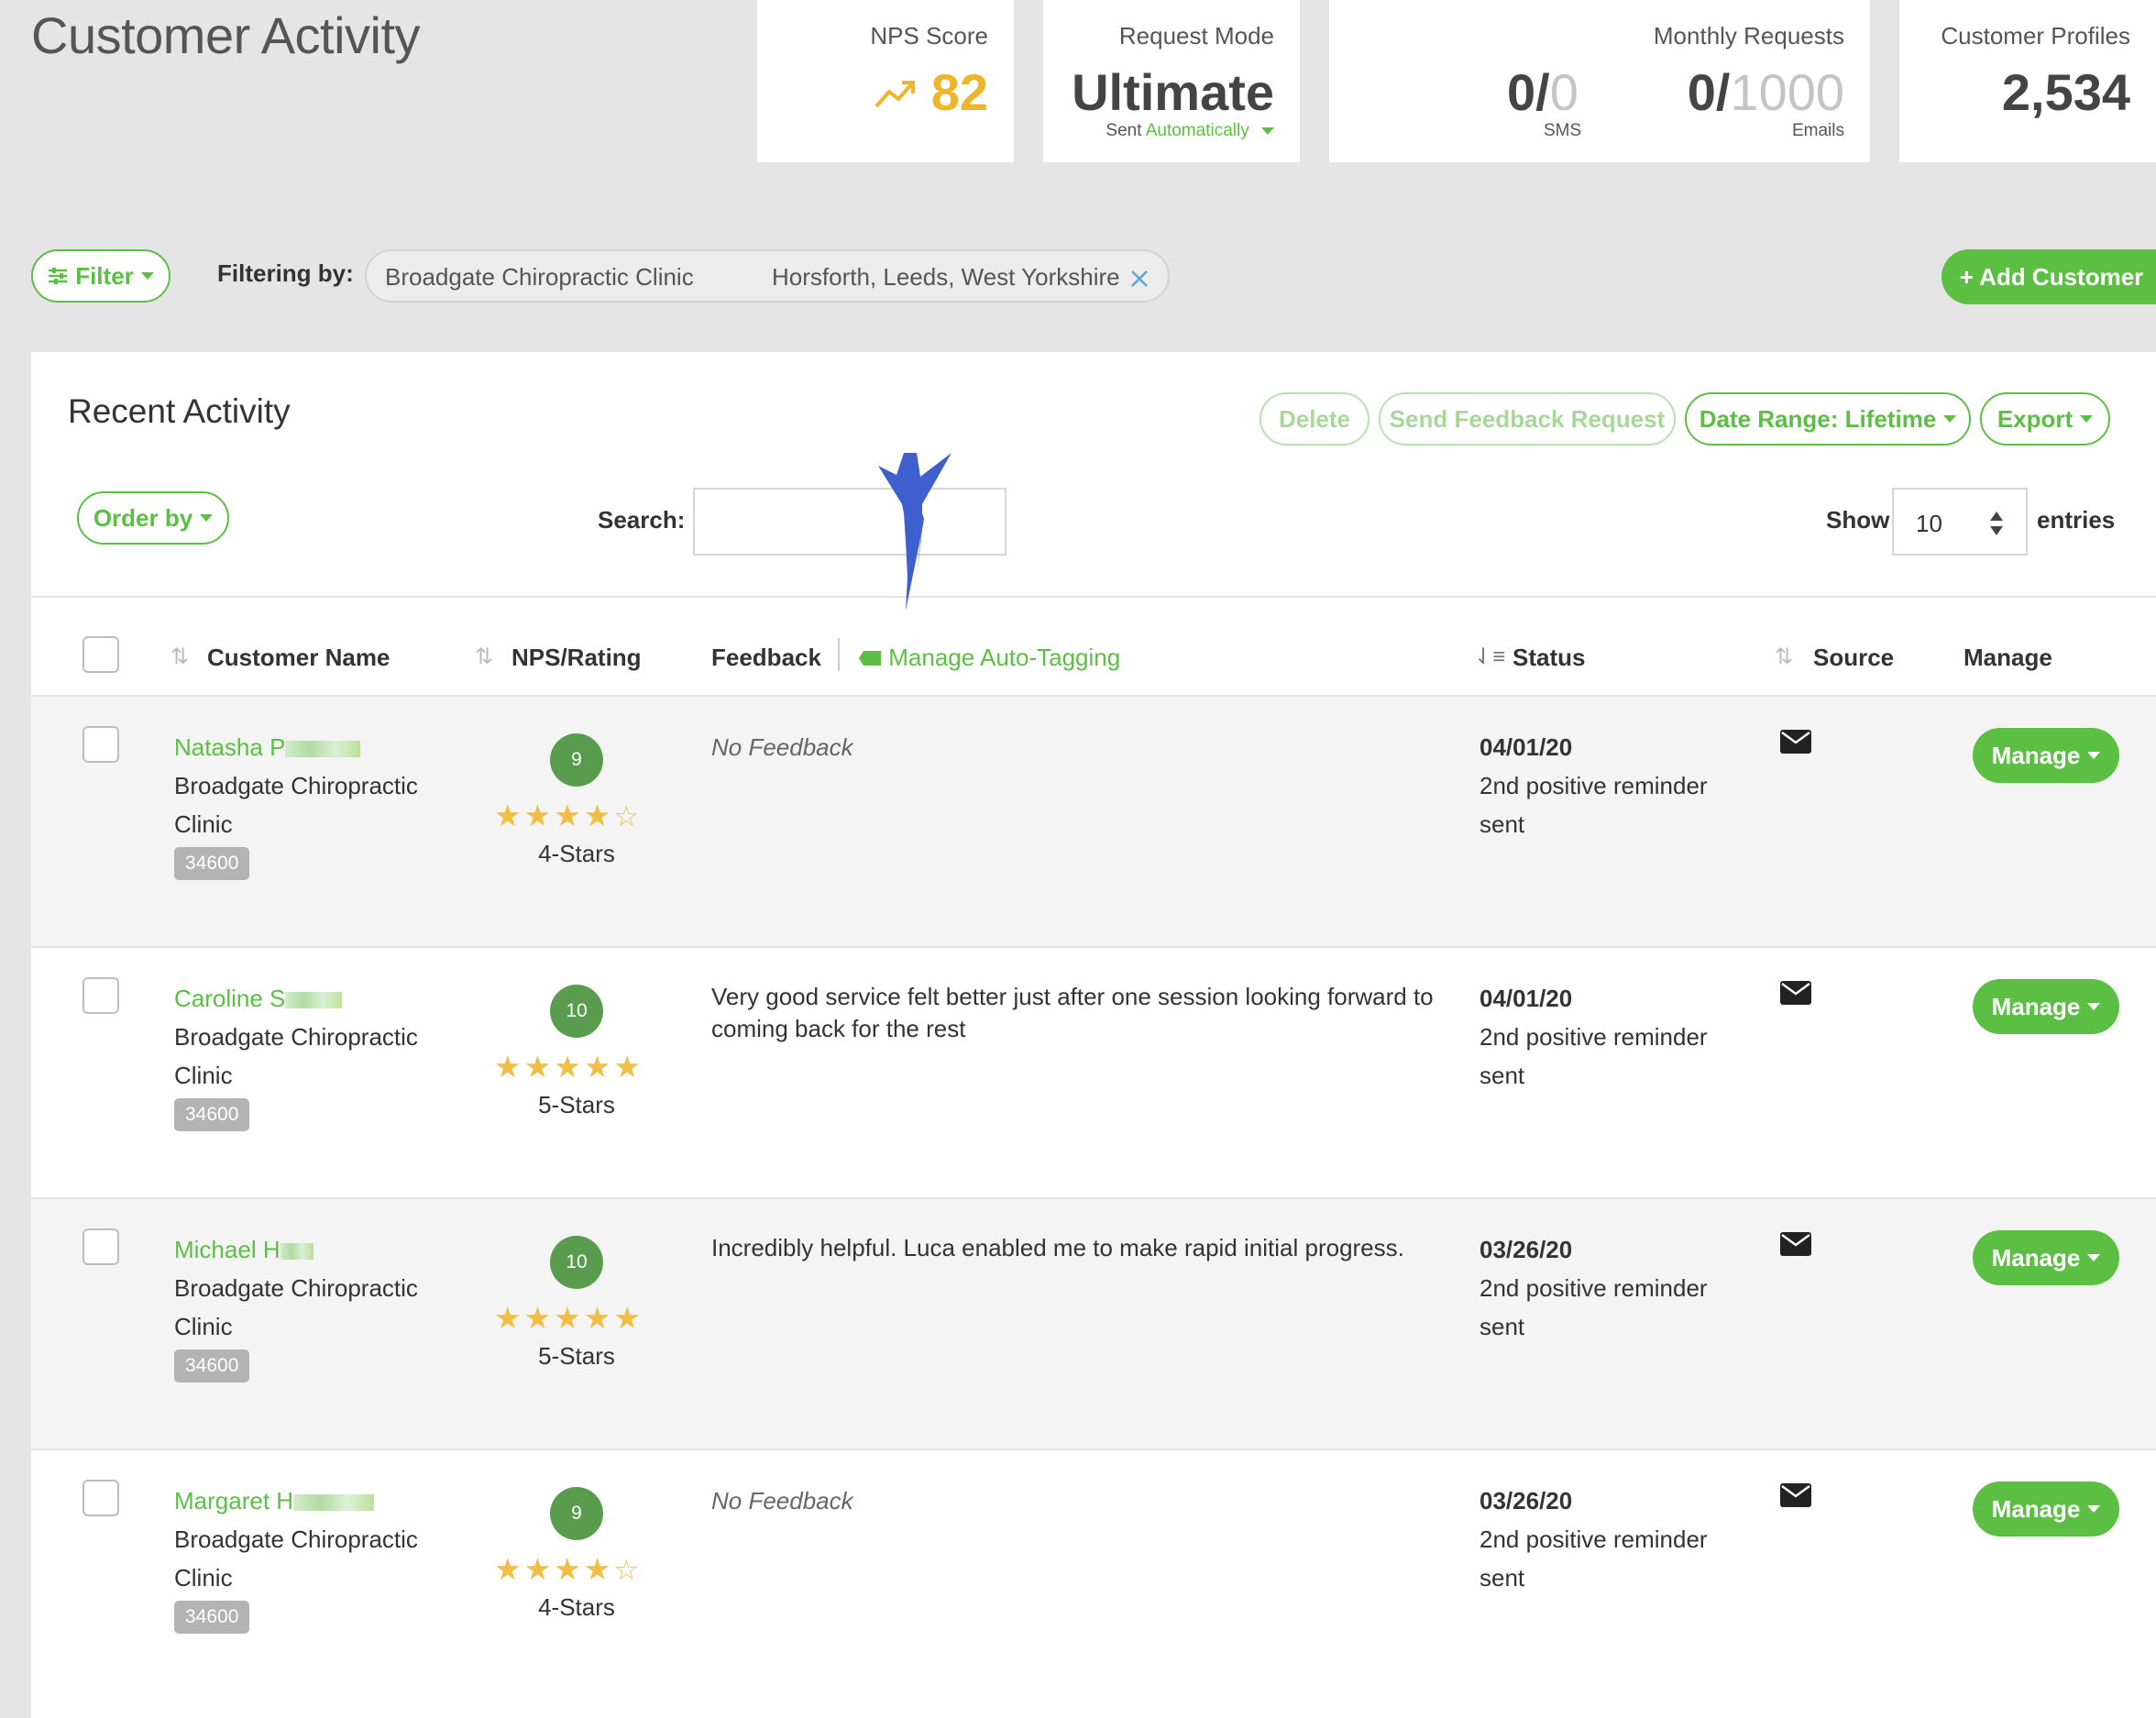 This screenshot has height=1718, width=2156. What do you see at coordinates (1526, 747) in the screenshot?
I see `status-date: 04/01/20` at bounding box center [1526, 747].